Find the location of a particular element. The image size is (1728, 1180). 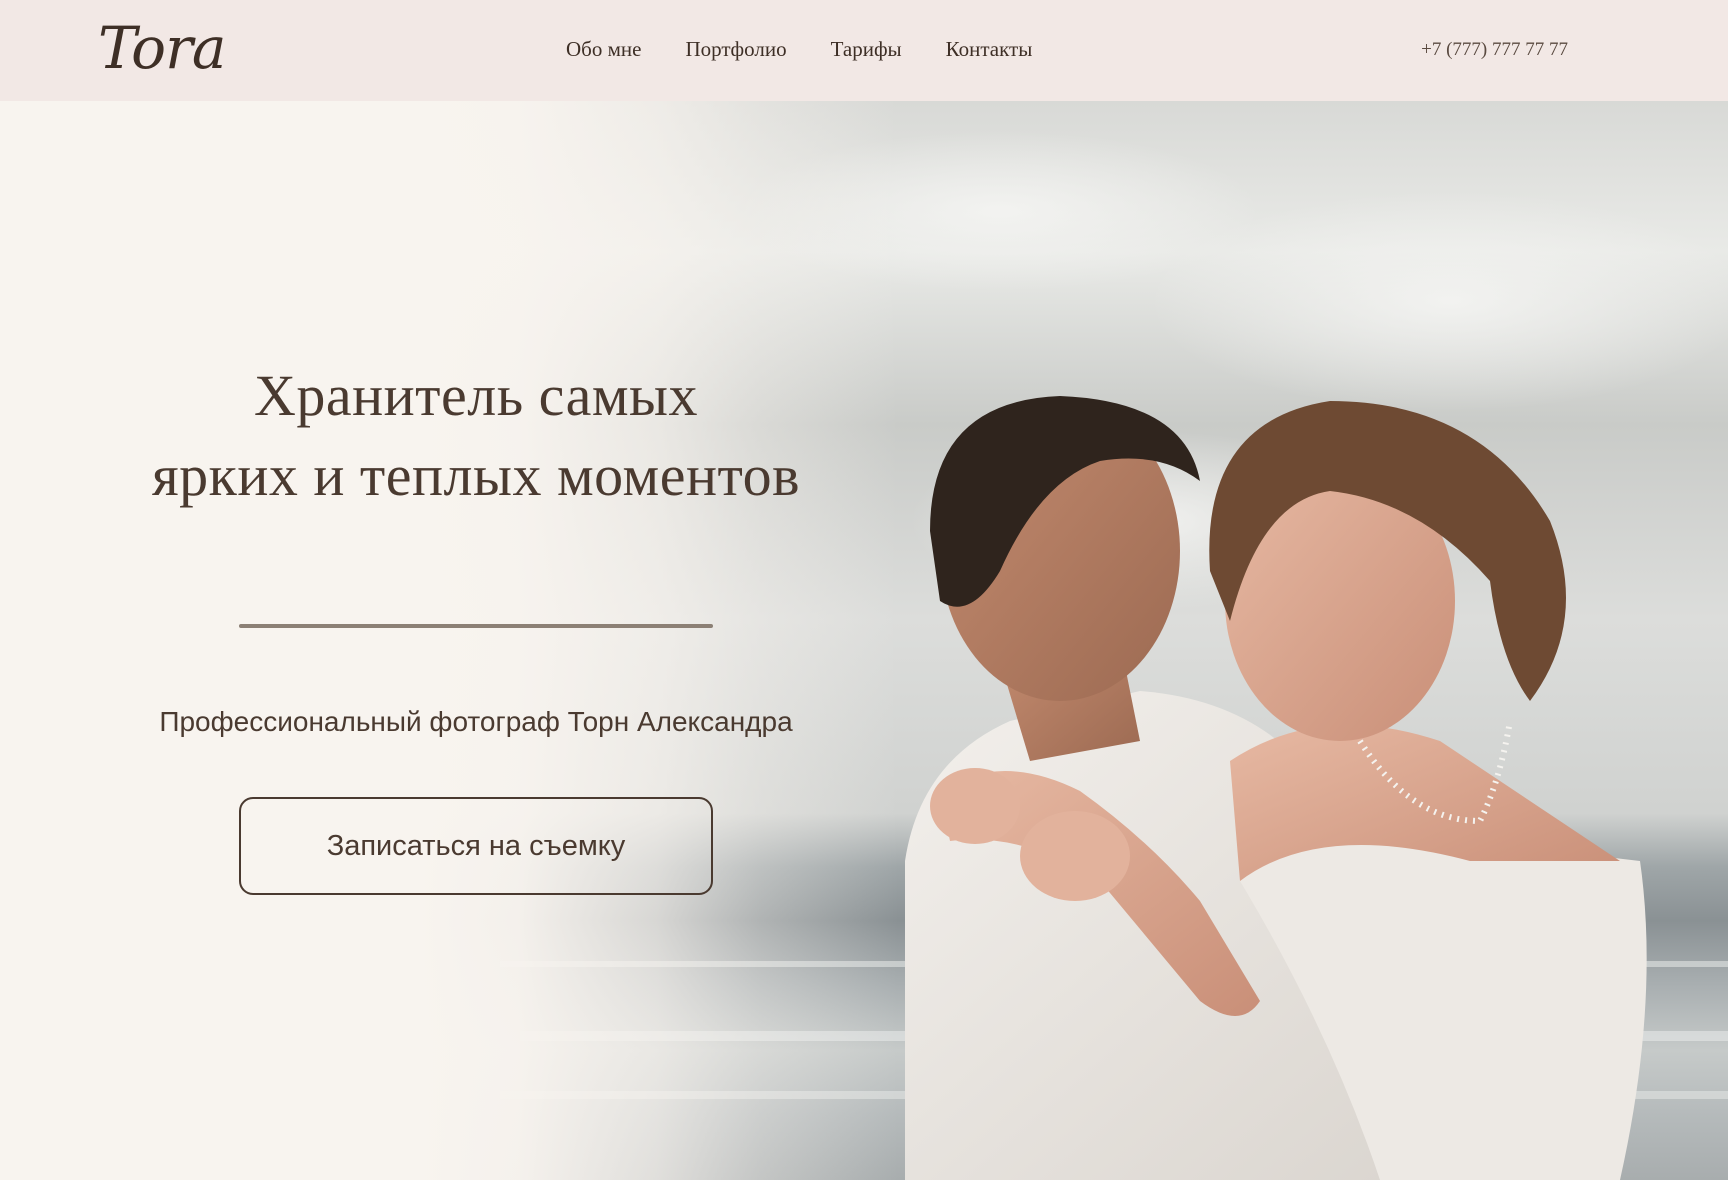

nav-item-pricing: Тарифы is located at coordinates (866, 49).